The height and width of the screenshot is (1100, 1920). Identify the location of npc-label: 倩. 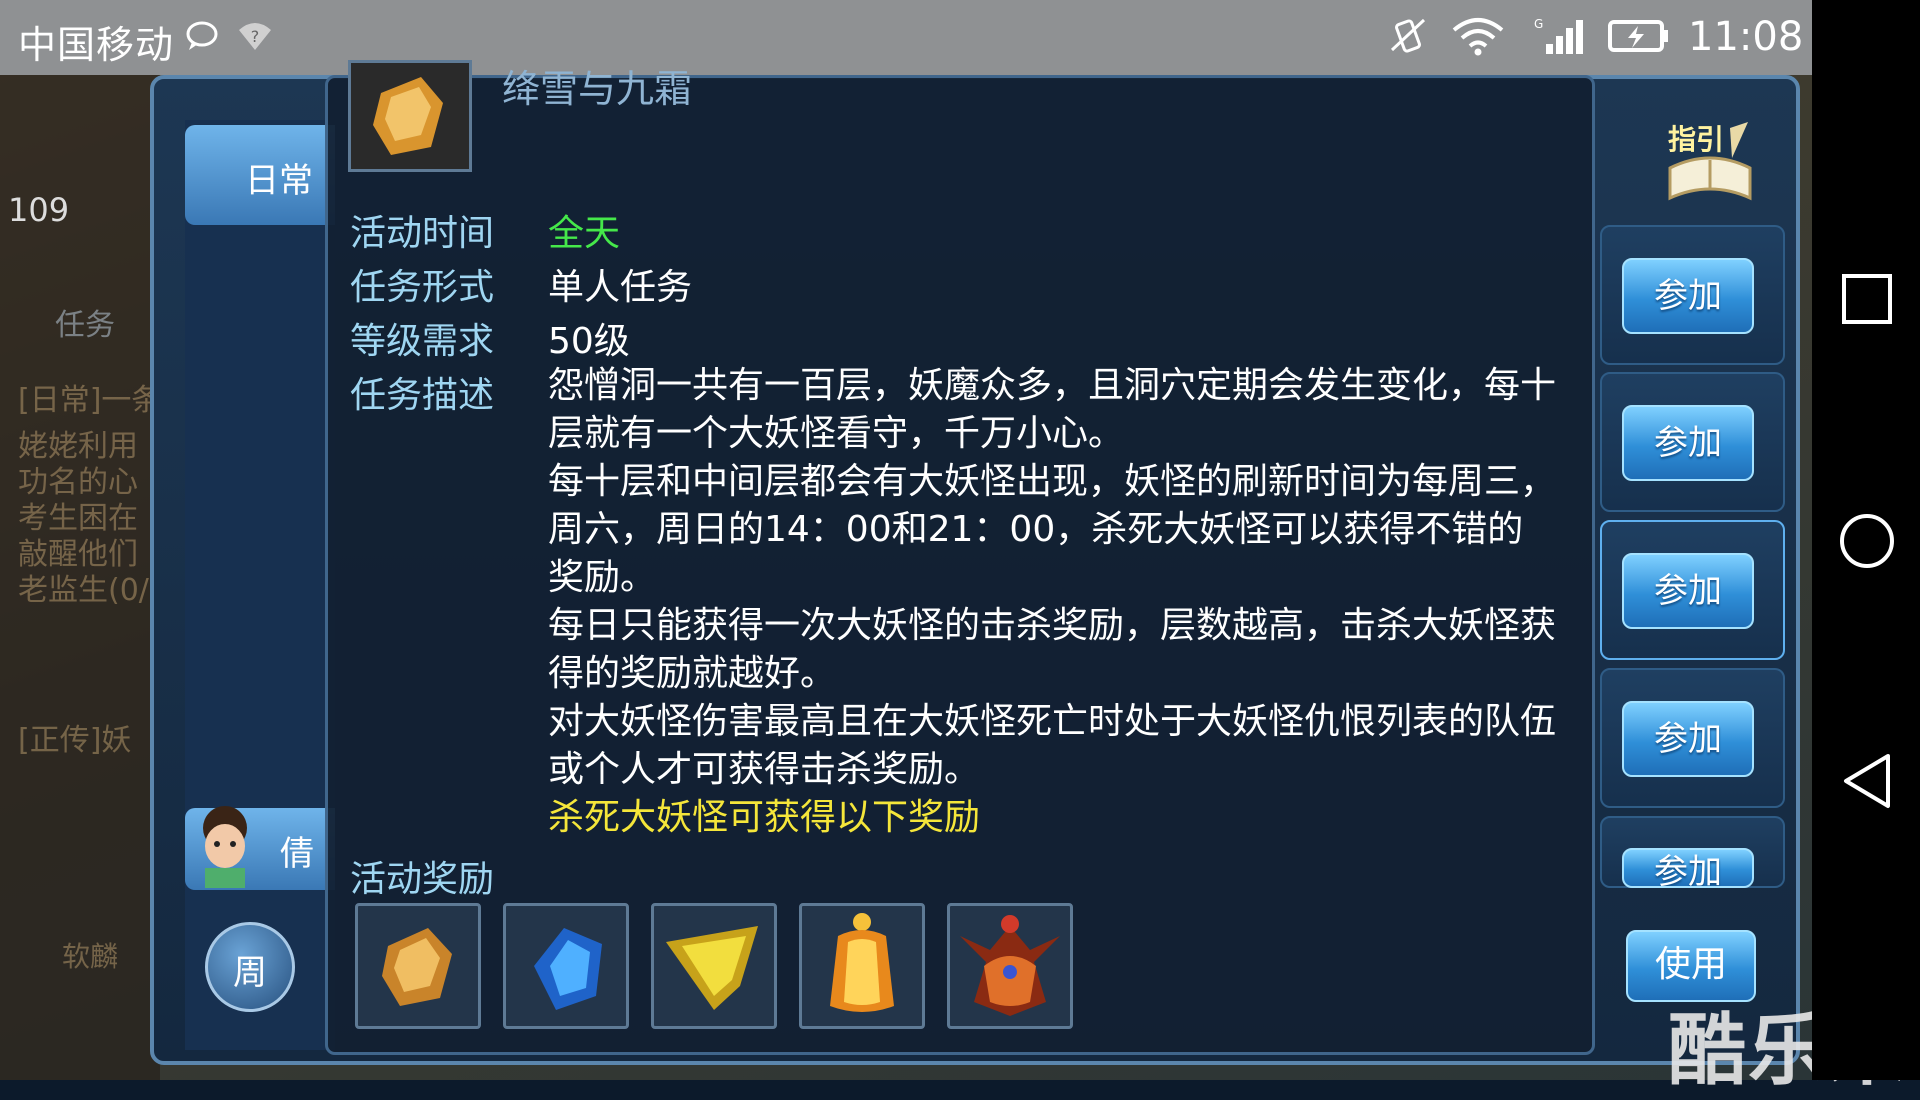
(297, 854).